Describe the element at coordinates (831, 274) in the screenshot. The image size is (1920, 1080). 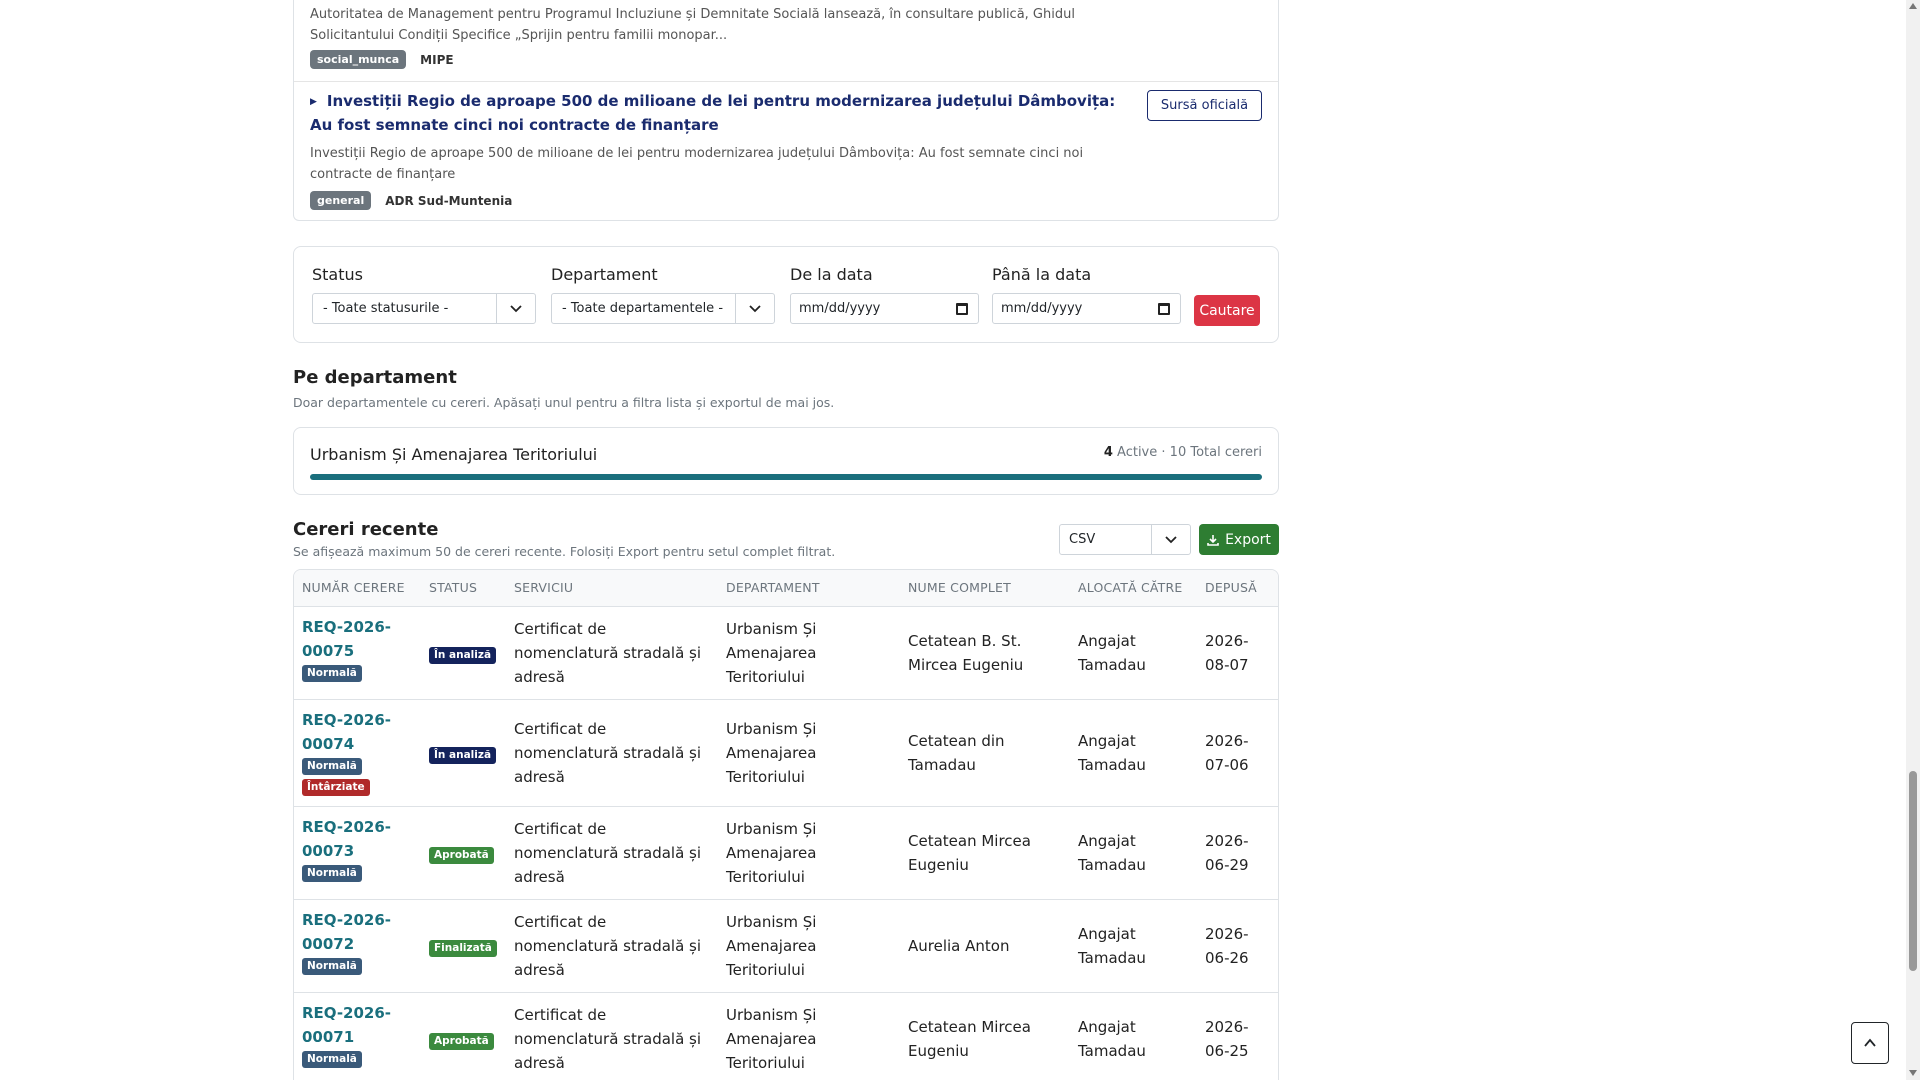
I see `from-date-label: De la data` at that location.